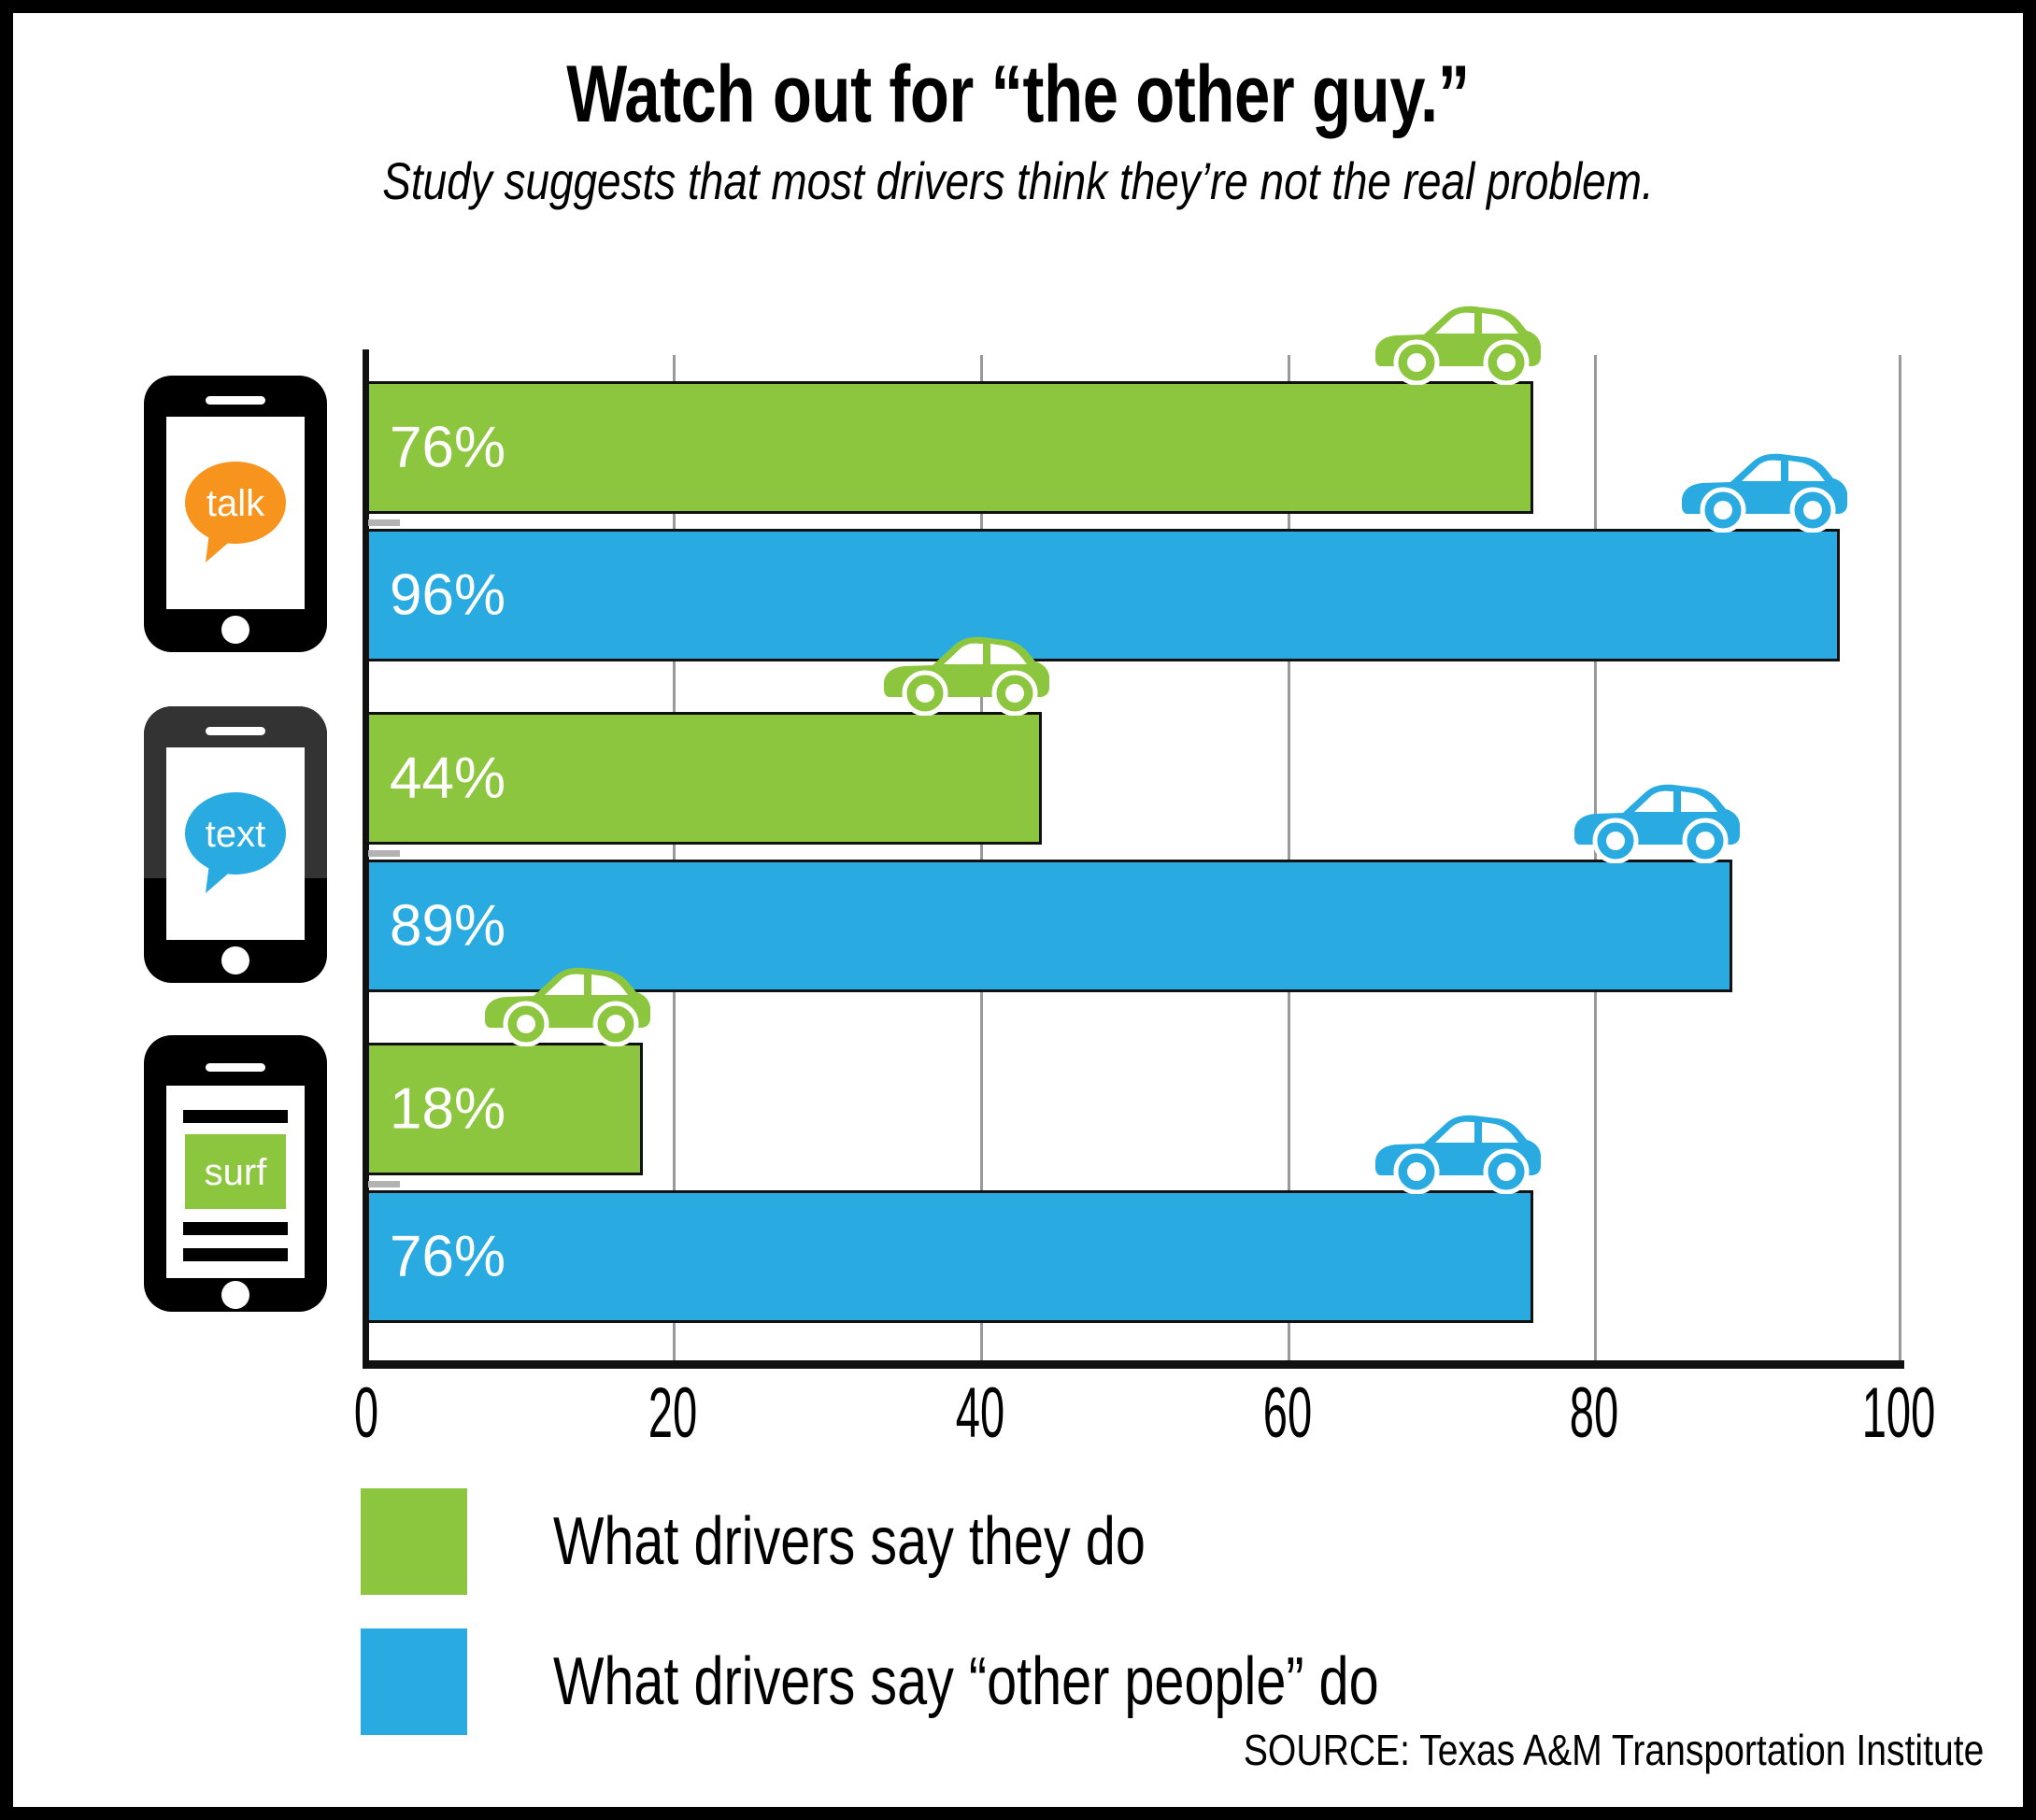 The width and height of the screenshot is (2036, 1820). Describe the element at coordinates (966, 1681) in the screenshot. I see `legend-label-other: What drivers say “other people” do` at that location.